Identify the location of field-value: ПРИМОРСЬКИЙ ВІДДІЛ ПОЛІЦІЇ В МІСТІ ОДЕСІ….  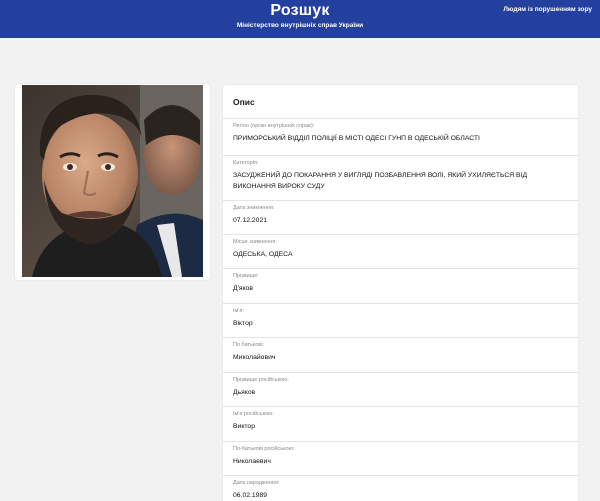
(356, 138).